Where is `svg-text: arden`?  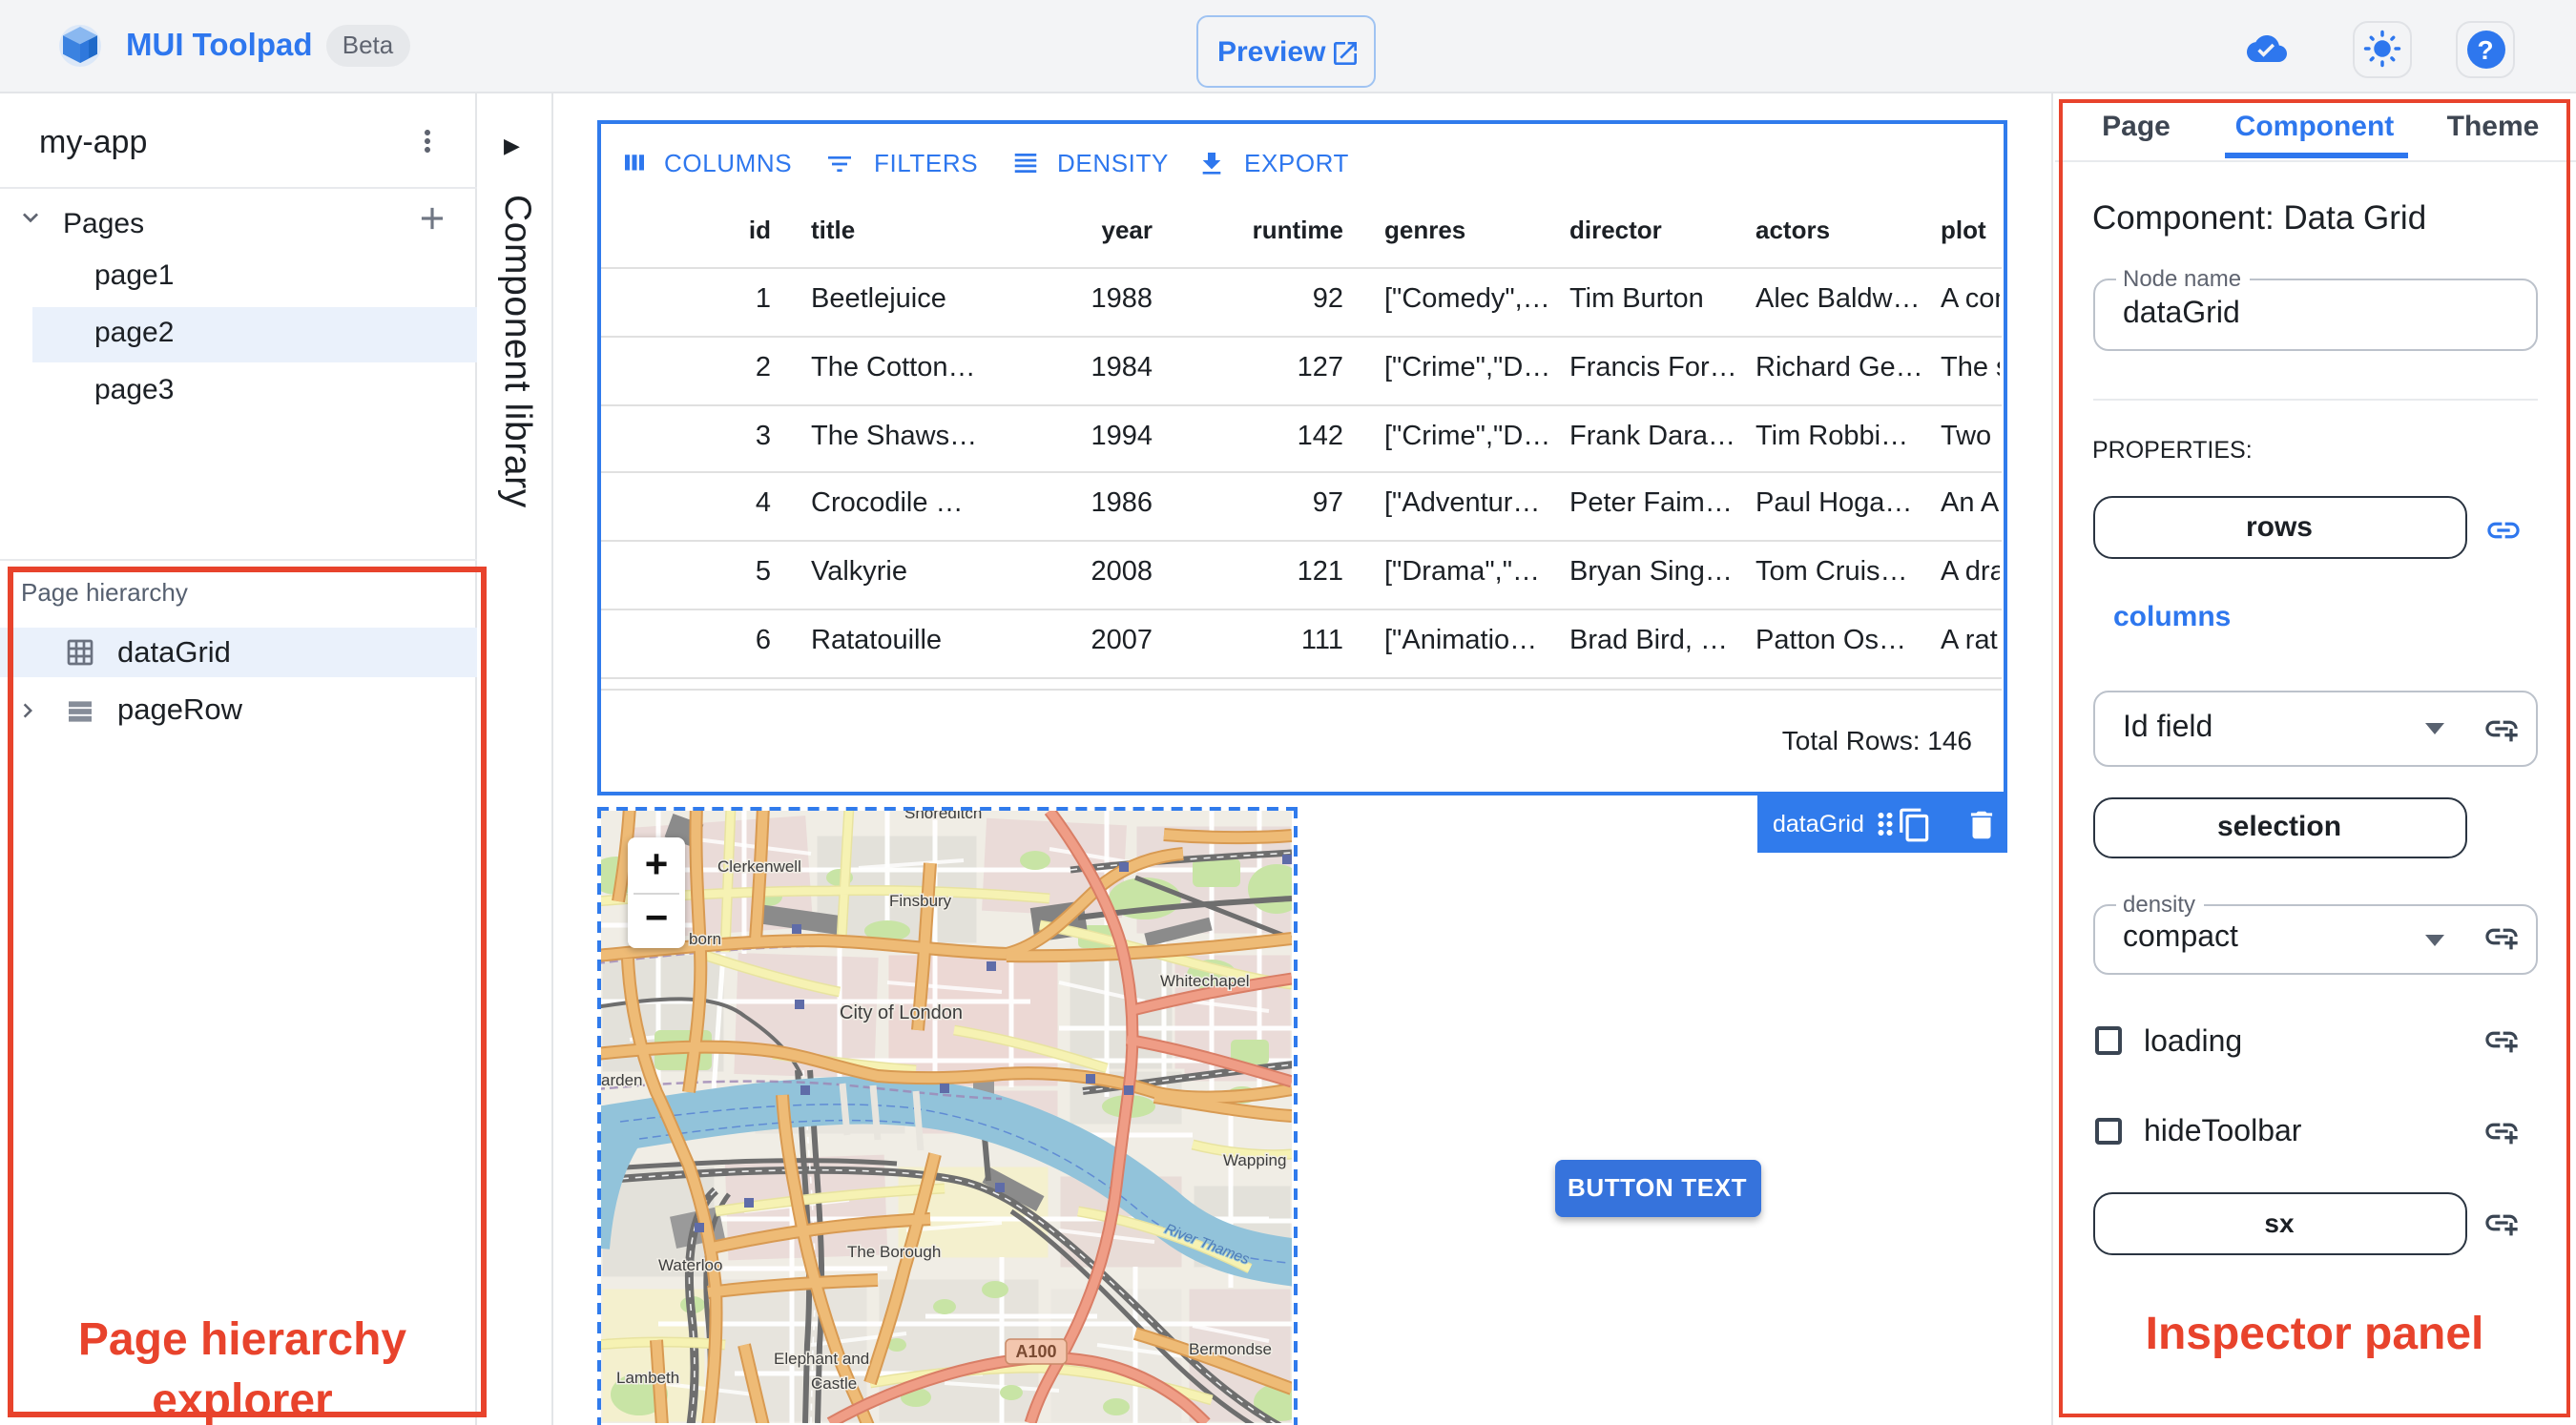 svg-text: arden is located at coordinates (621, 1079).